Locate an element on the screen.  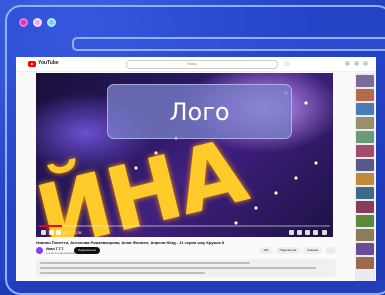
play-icon is located at coordinates (43, 232).